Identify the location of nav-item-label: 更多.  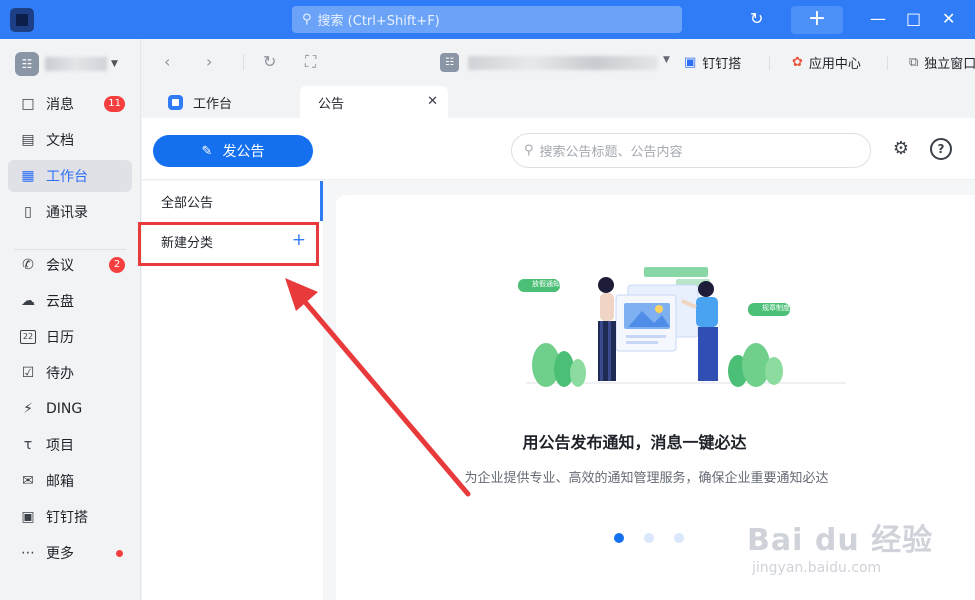
(60, 554).